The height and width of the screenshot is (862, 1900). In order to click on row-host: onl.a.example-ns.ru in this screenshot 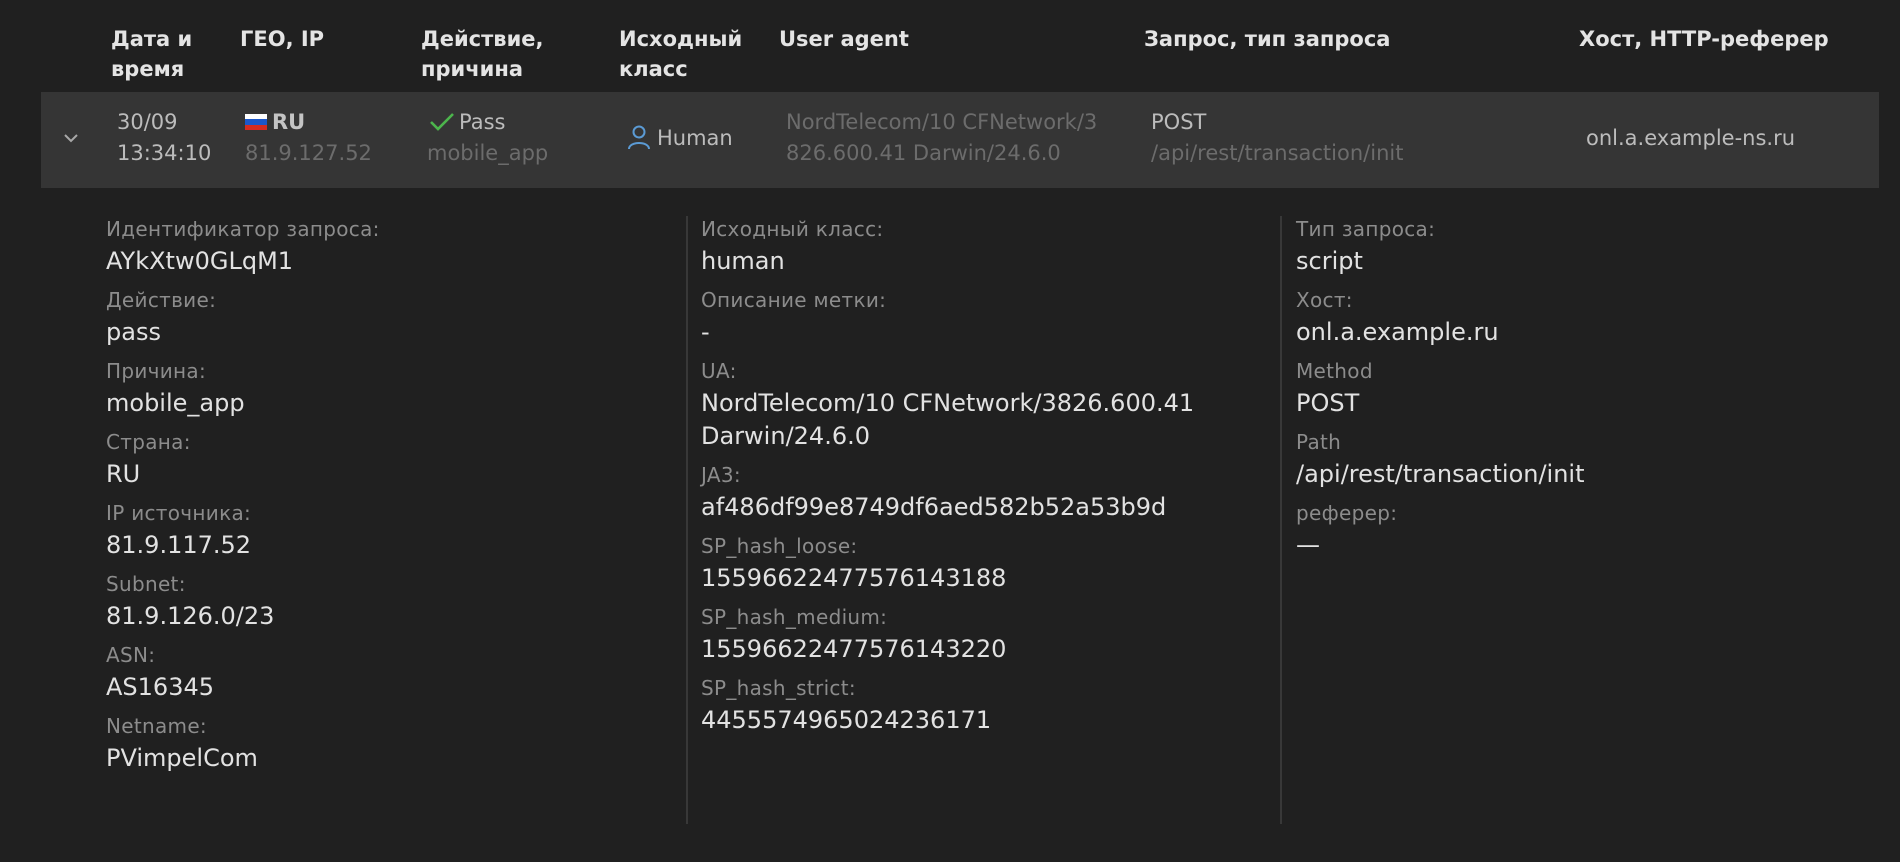, I will do `click(1691, 138)`.